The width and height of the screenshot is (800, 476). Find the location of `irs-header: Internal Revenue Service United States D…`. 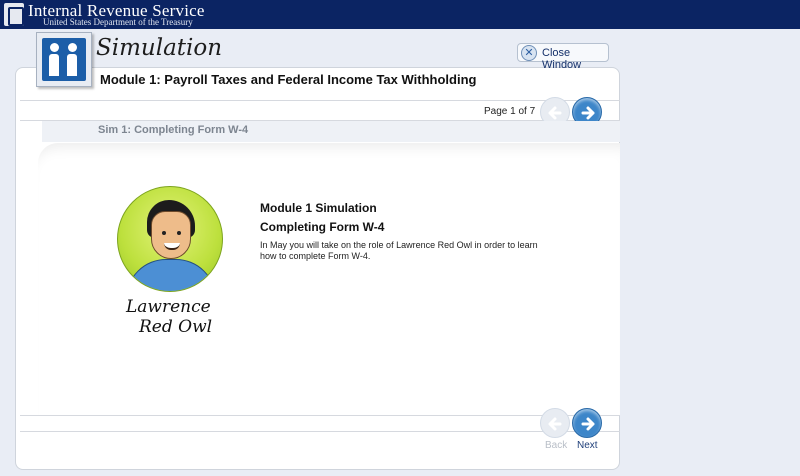

irs-header: Internal Revenue Service United States D… is located at coordinates (400, 14).